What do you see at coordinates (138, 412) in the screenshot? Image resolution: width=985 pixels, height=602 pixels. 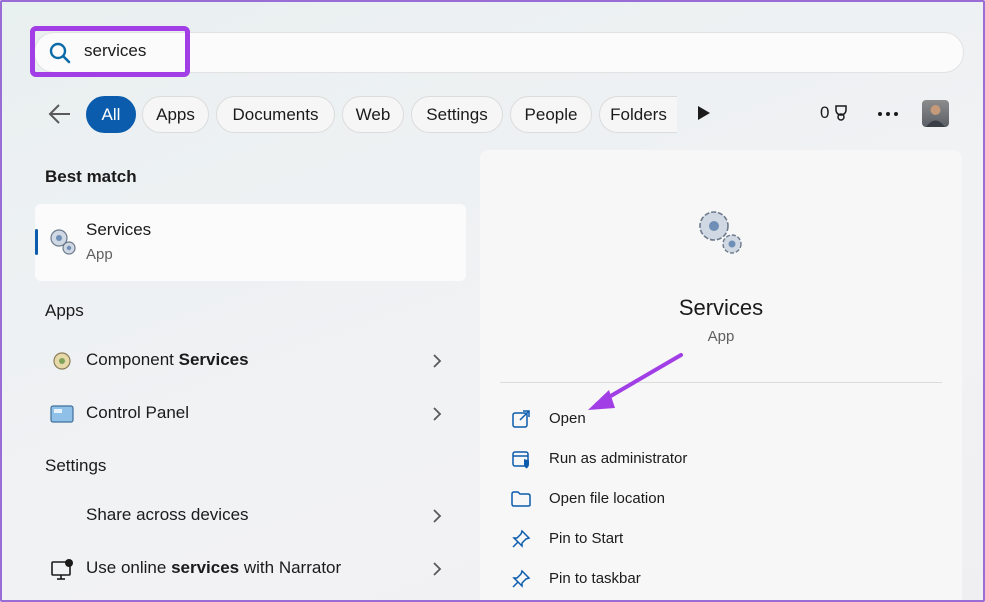 I see `list-item-label: Control Panel` at bounding box center [138, 412].